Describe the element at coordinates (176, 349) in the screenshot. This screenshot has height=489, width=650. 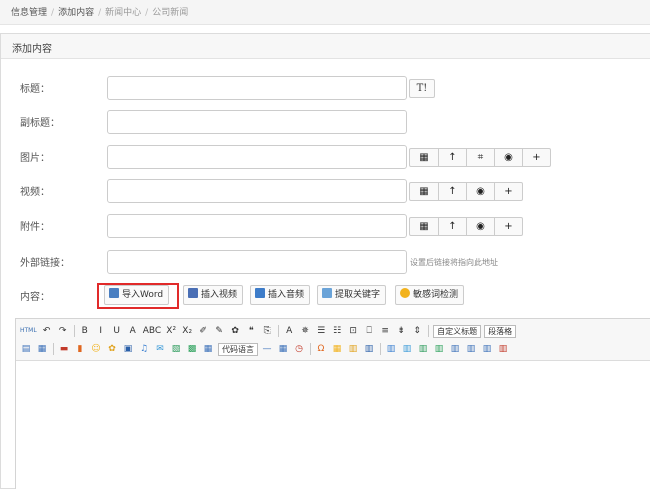
I see `toolbar-button-row2-9: ▧` at that location.